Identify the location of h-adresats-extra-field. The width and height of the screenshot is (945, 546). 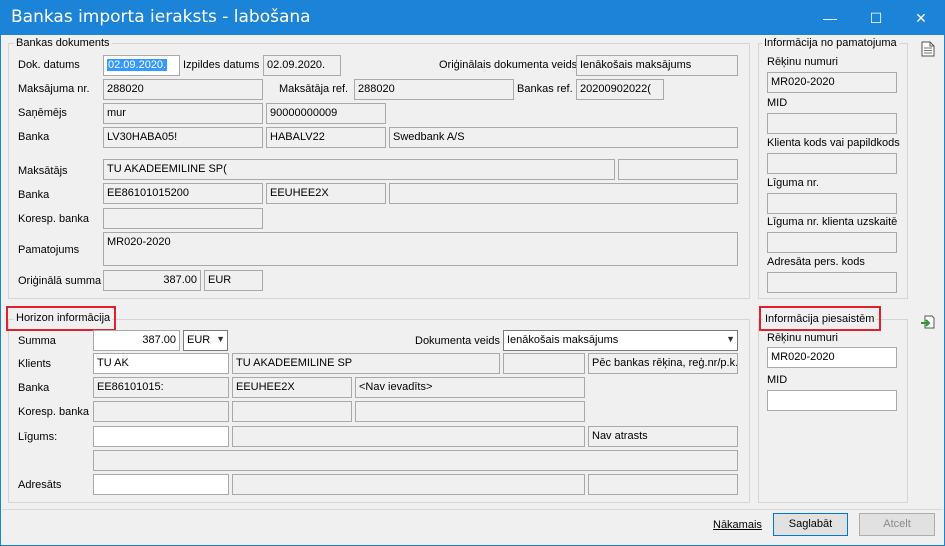
(663, 484).